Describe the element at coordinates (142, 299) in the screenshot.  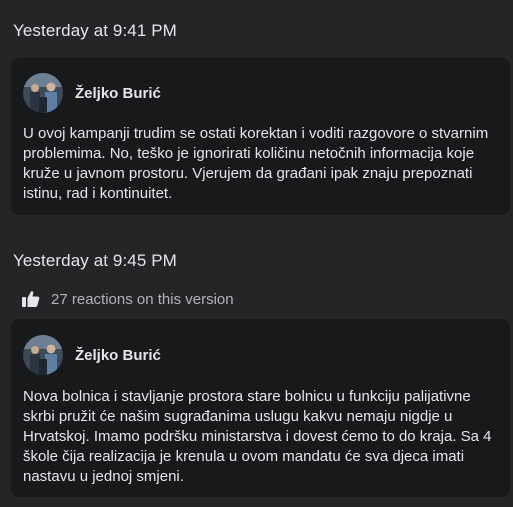
I see `reactions-count-label: 27 reactions on this version` at that location.